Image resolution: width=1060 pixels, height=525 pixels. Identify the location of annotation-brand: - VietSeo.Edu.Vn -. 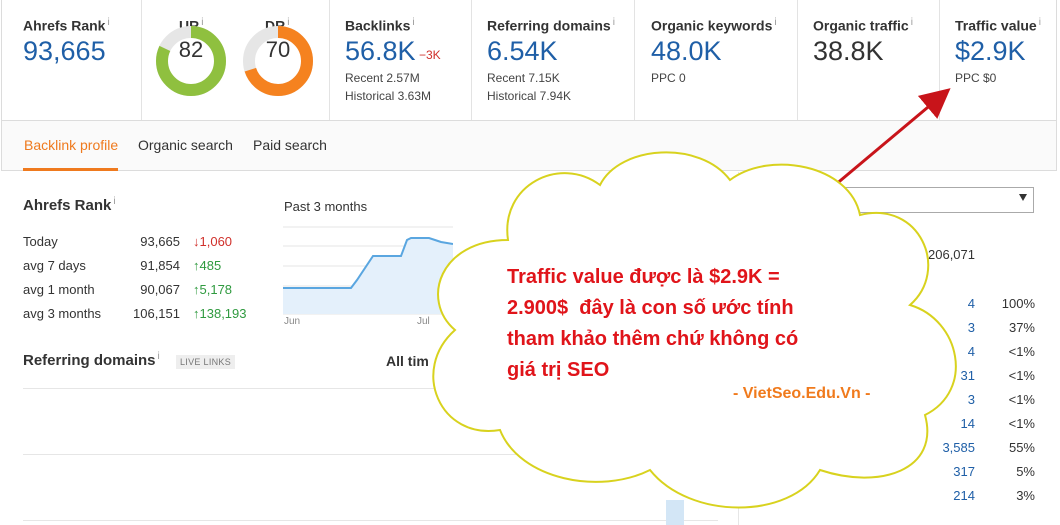
(802, 393).